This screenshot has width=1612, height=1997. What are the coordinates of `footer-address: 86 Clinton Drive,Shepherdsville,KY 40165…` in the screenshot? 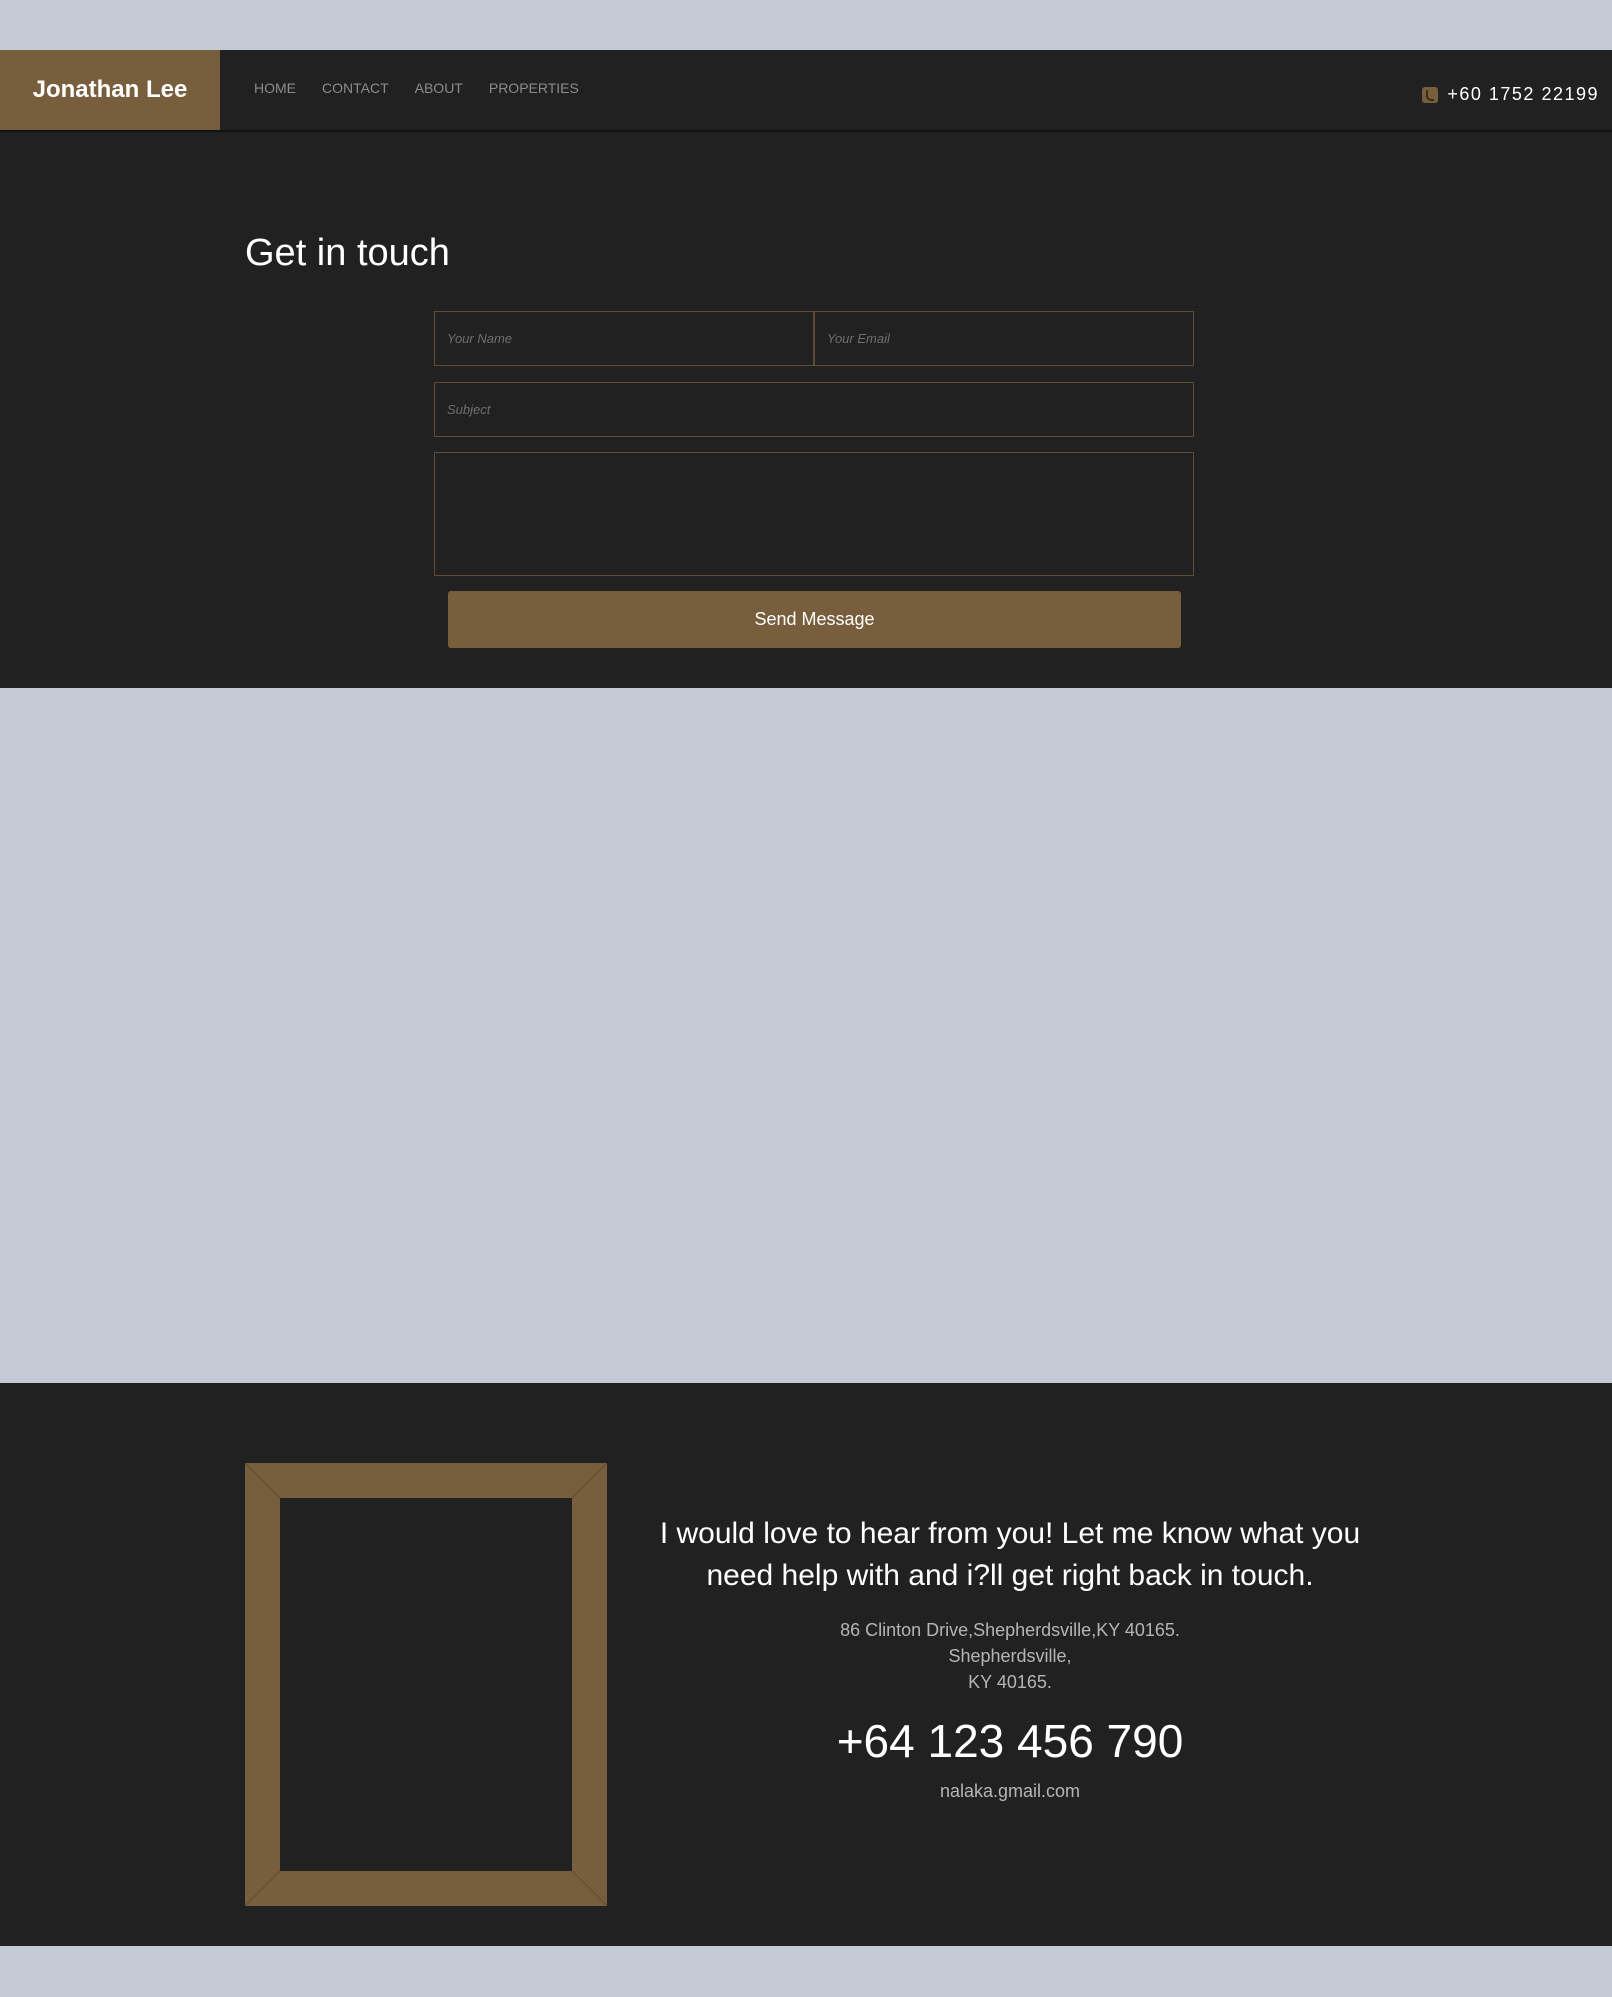 It's located at (1010, 1656).